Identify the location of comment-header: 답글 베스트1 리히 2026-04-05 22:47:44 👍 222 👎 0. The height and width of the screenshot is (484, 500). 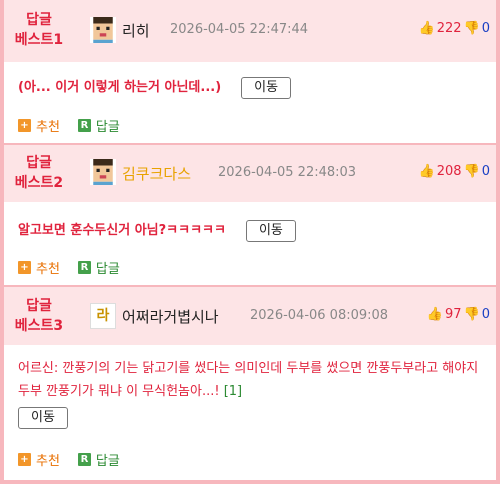
(250, 31).